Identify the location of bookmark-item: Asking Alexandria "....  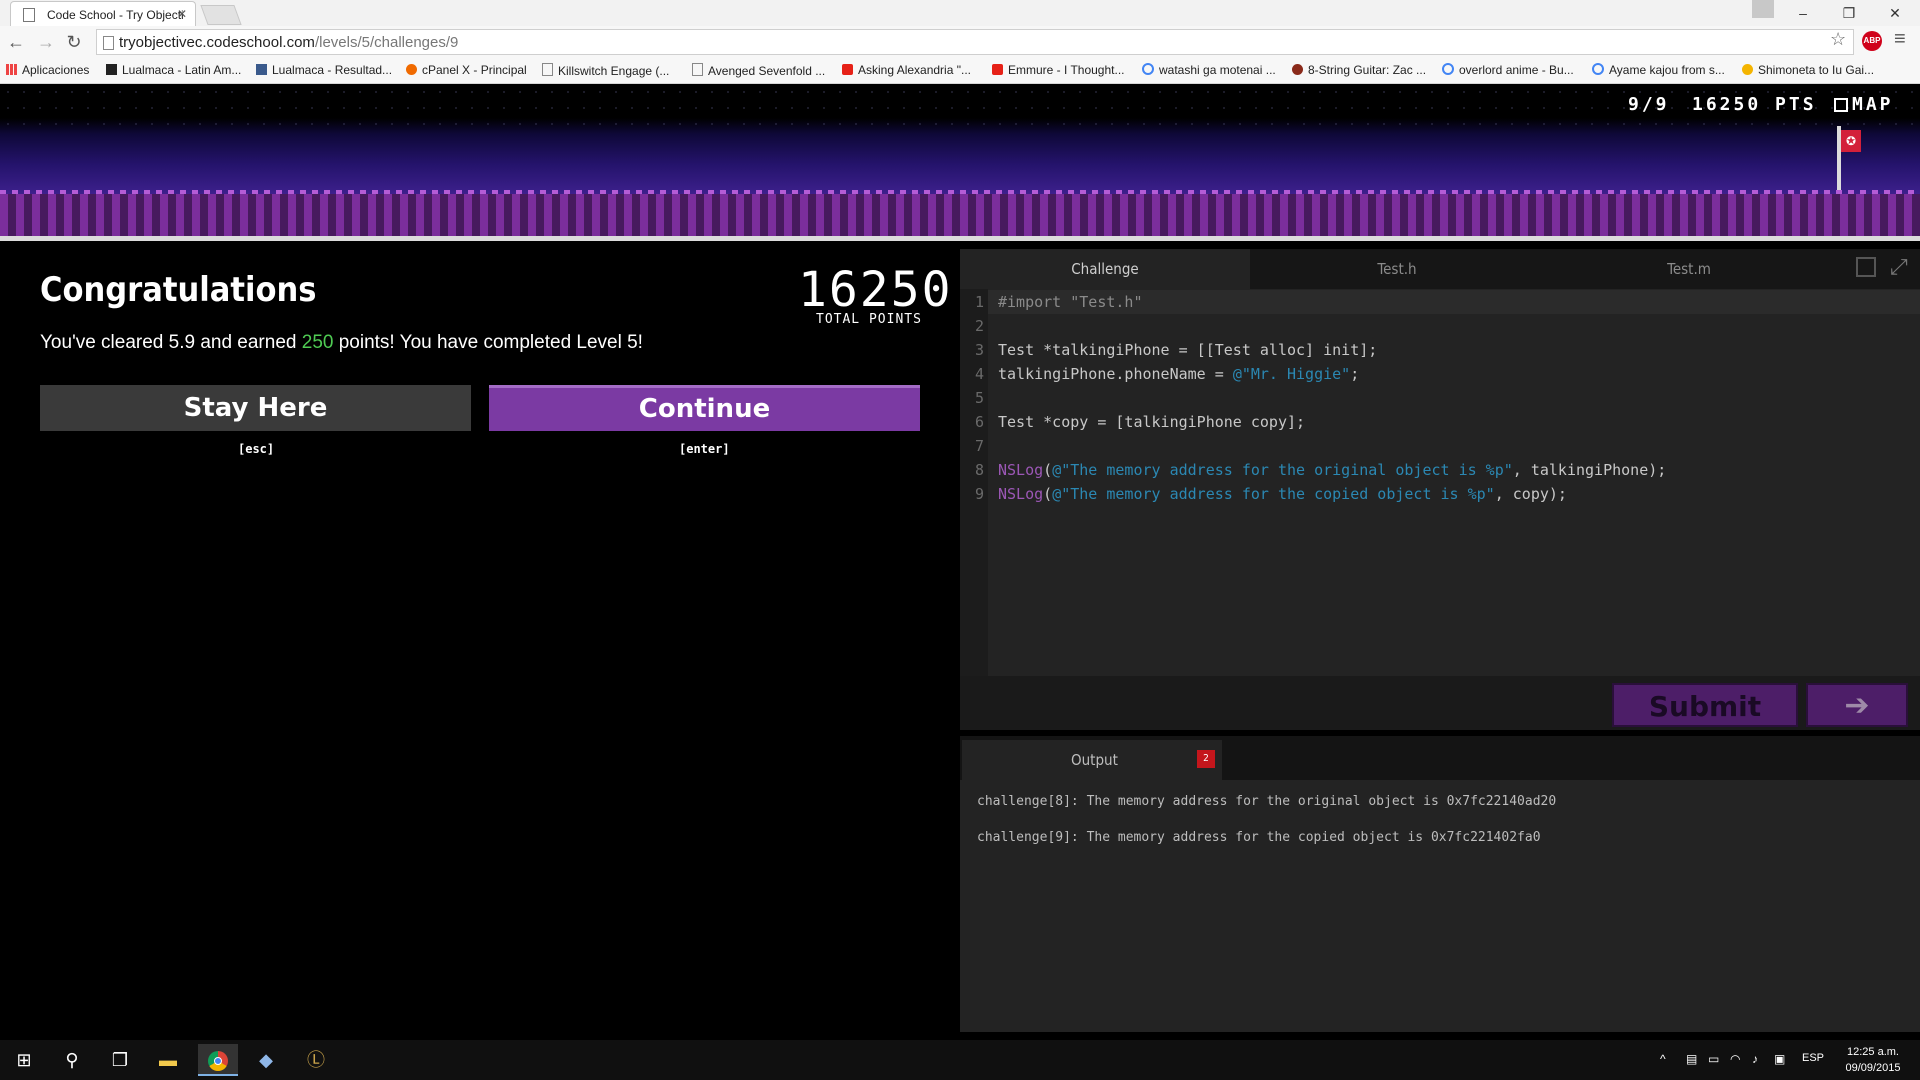
(906, 70).